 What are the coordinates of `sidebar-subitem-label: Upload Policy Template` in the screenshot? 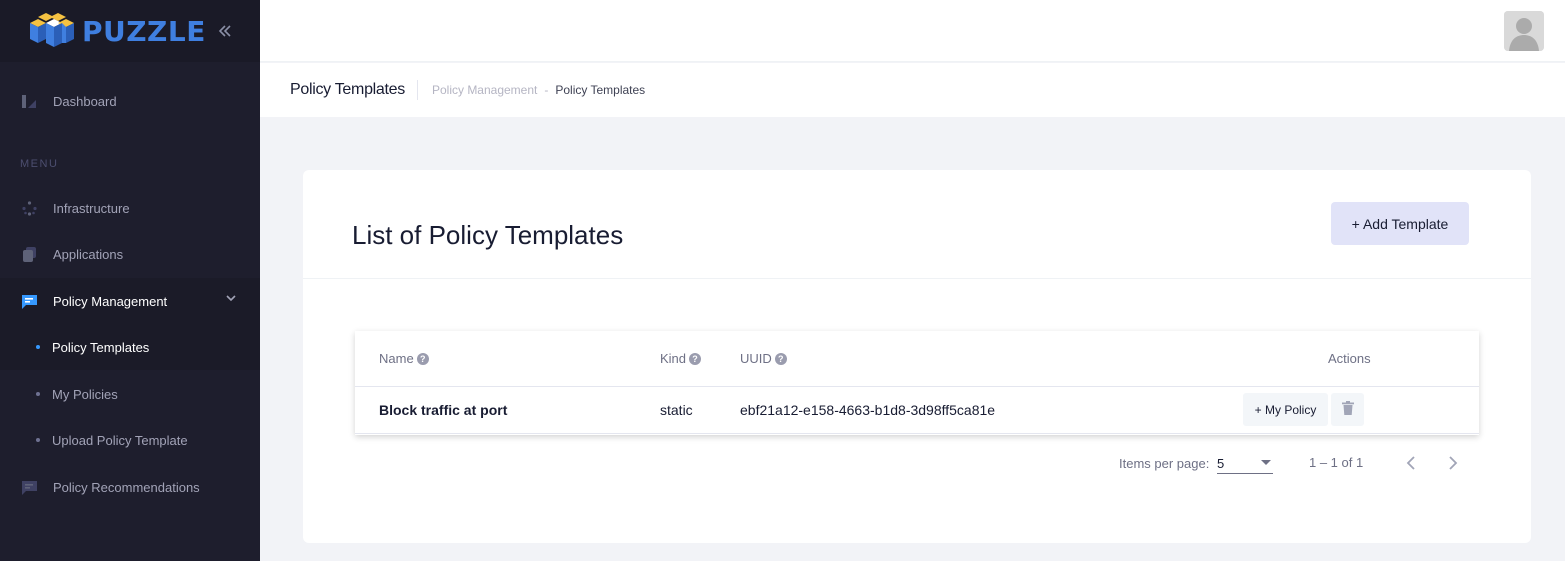 It's located at (120, 440).